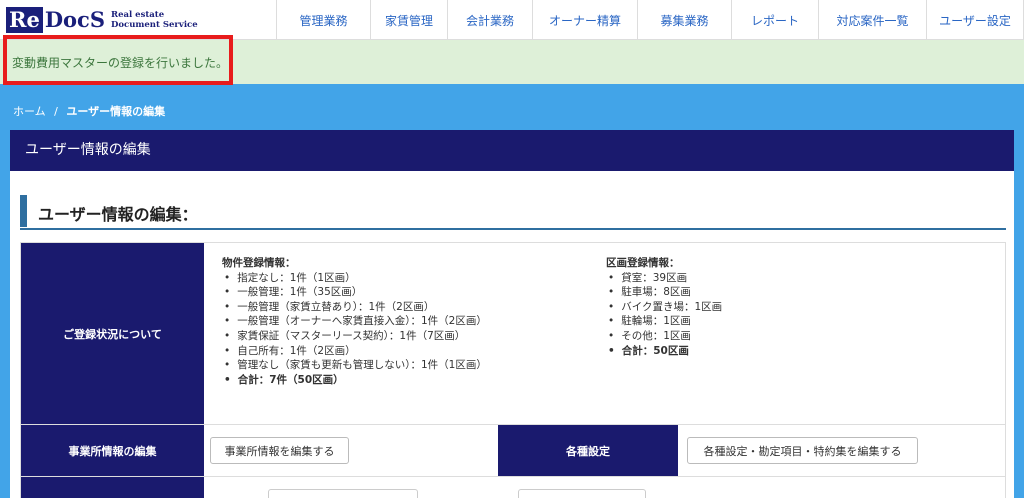 The image size is (1024, 498). What do you see at coordinates (664, 278) in the screenshot?
I see `list-item: 貸室：39区画` at bounding box center [664, 278].